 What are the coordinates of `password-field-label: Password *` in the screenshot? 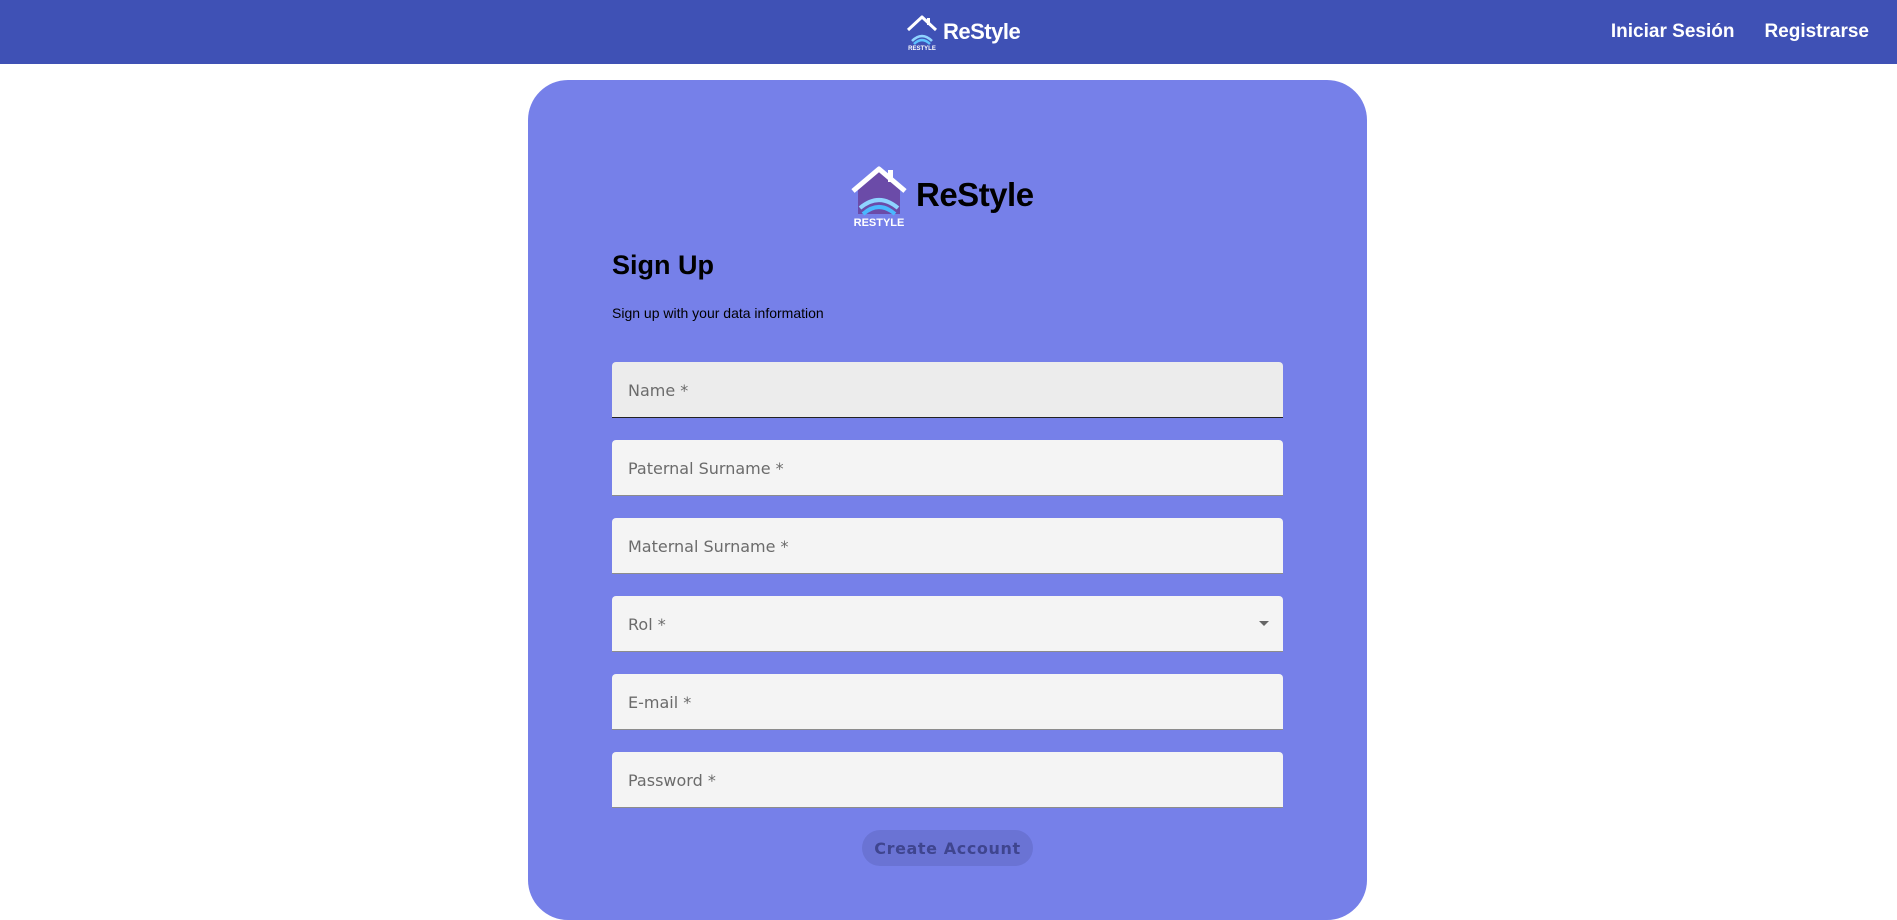 It's located at (672, 780).